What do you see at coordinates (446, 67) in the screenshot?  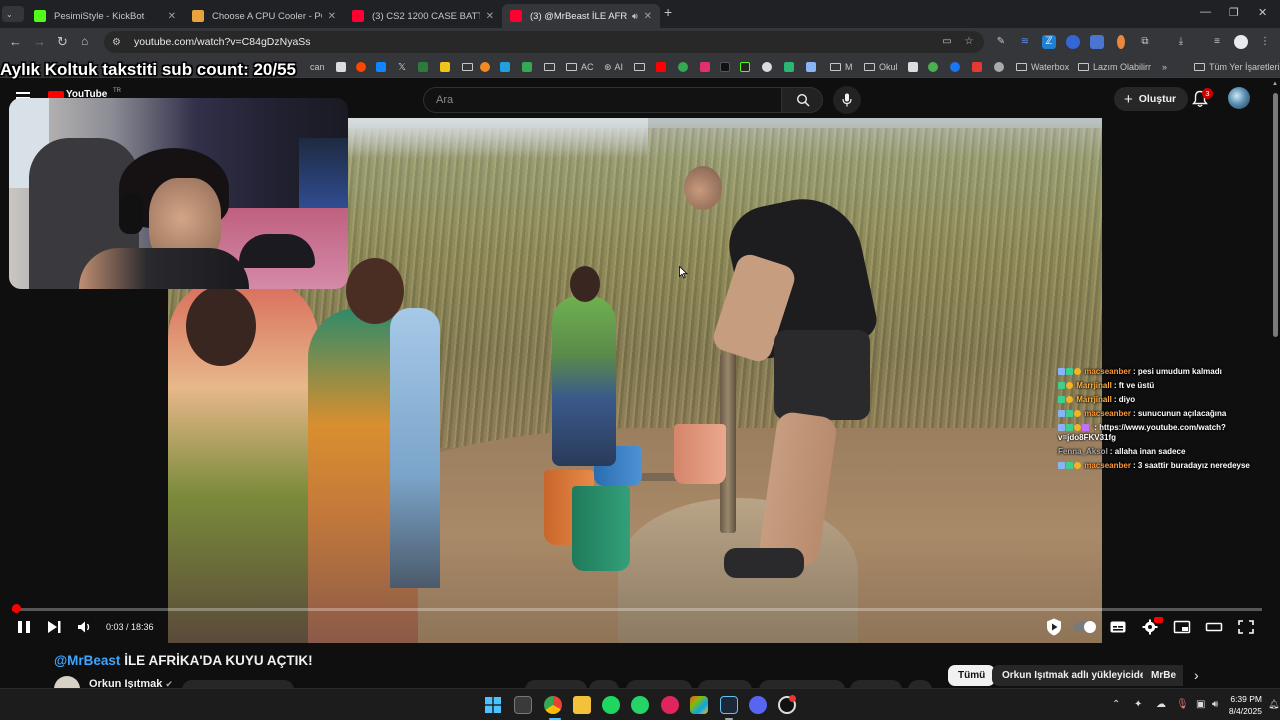 I see `bookmark-yellow` at bounding box center [446, 67].